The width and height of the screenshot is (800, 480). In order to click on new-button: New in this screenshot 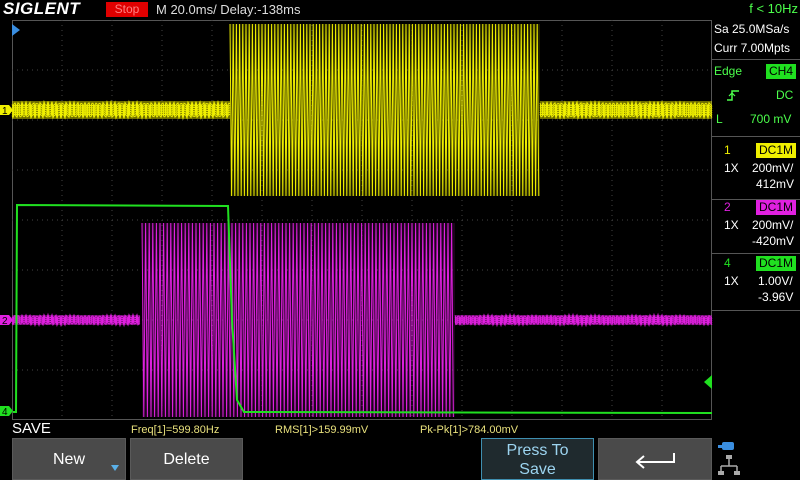, I will do `click(69, 459)`.